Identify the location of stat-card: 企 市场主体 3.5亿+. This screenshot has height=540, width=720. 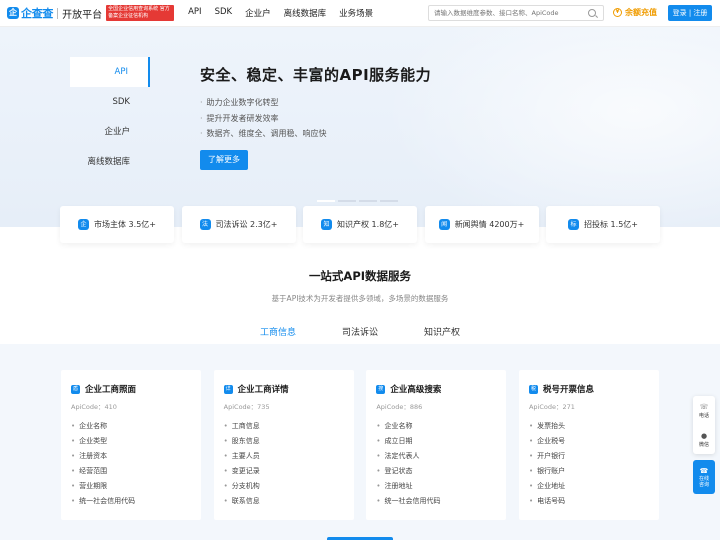
(117, 224).